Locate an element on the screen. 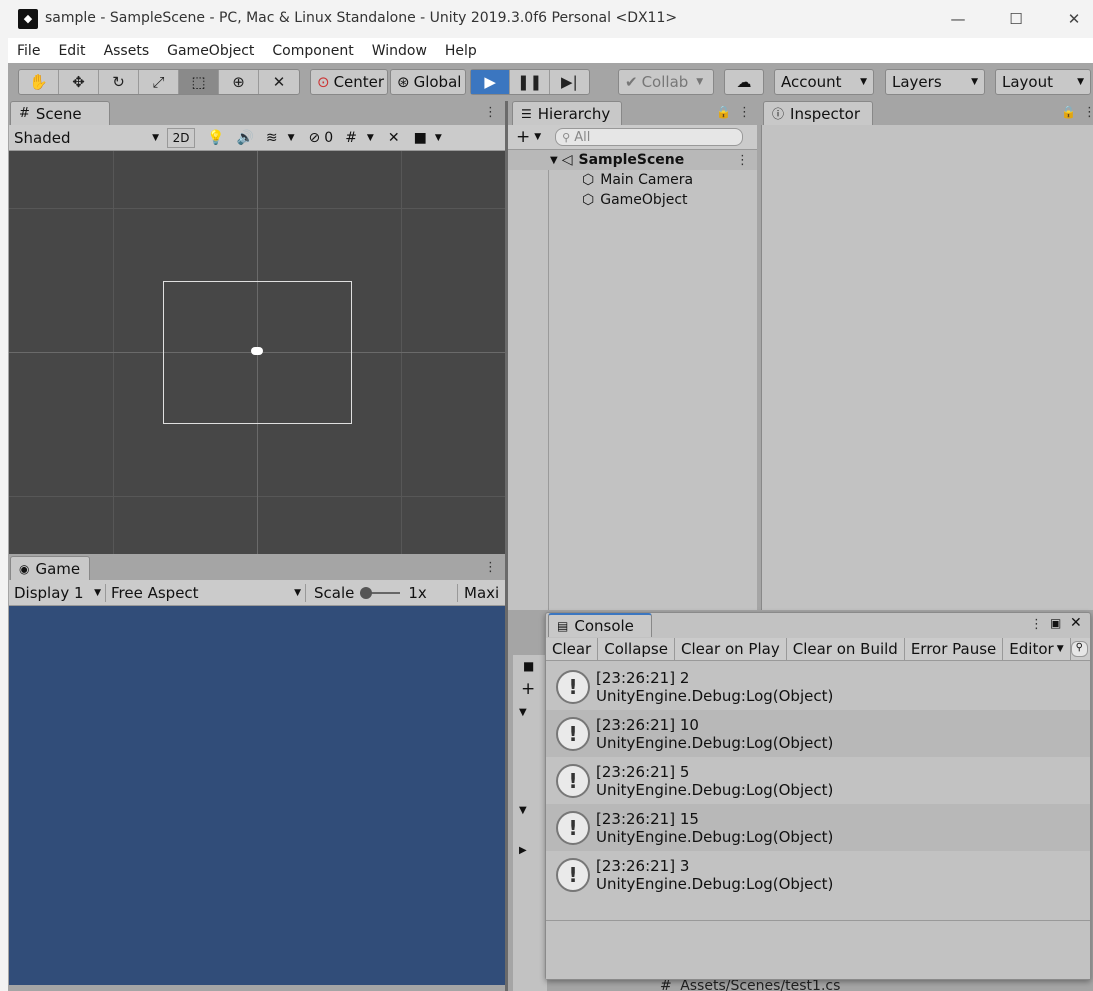  menu-gameobject: GameObject is located at coordinates (210, 51).